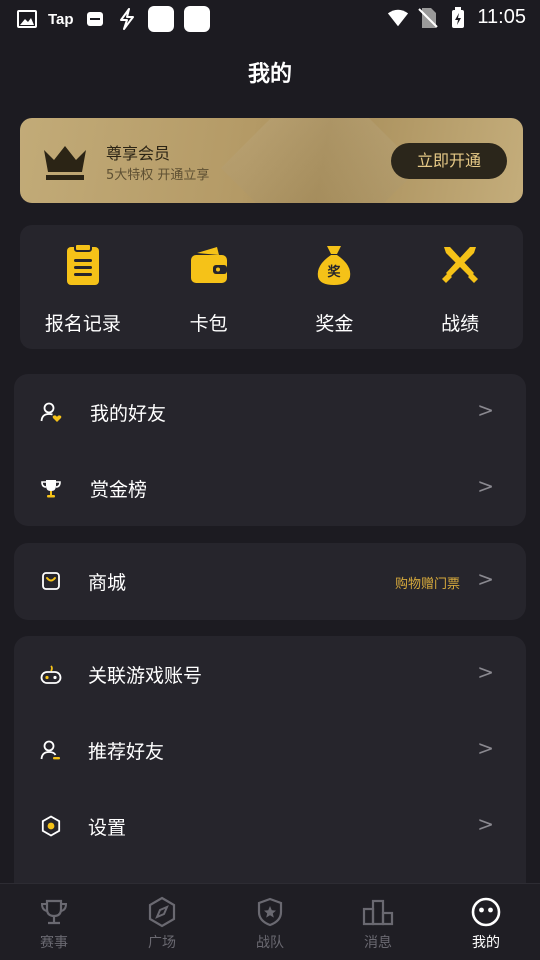  I want to click on menu-item-shop: 商城 购物赠门票 >, so click(270, 581).